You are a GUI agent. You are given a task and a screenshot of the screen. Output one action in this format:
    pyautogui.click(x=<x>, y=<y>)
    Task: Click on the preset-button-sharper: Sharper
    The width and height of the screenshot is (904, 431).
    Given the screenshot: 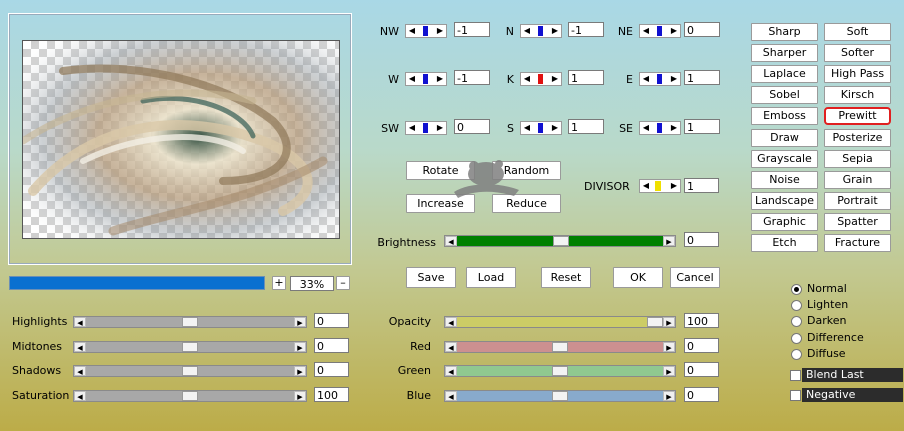 What is the action you would take?
    pyautogui.click(x=784, y=53)
    